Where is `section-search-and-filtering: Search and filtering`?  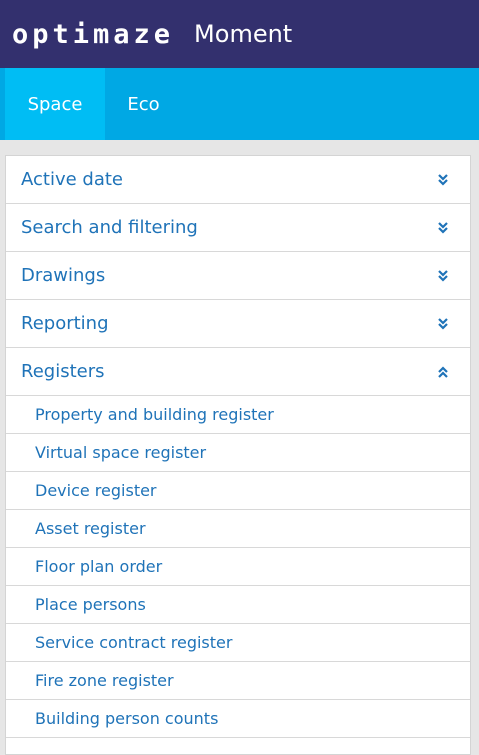 section-search-and-filtering: Search and filtering is located at coordinates (238, 228).